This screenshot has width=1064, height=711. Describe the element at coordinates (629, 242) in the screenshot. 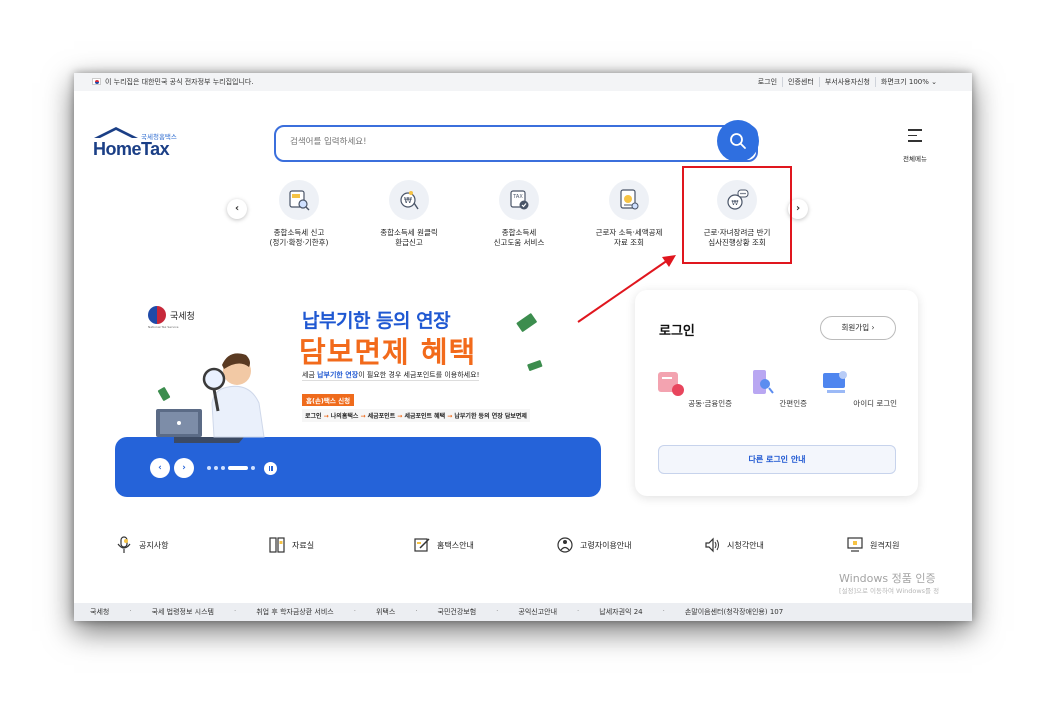

I see `quick-menu-sublabel: 자료 조회` at that location.